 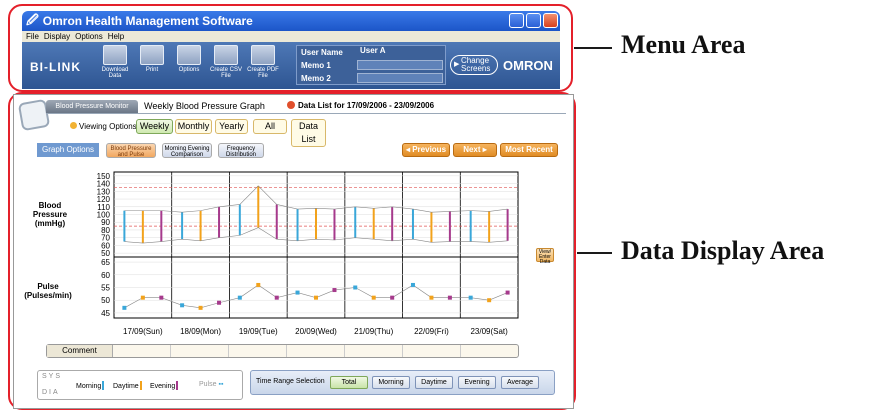 What do you see at coordinates (115, 73) in the screenshot?
I see `download-data-label: Download Data` at bounding box center [115, 73].